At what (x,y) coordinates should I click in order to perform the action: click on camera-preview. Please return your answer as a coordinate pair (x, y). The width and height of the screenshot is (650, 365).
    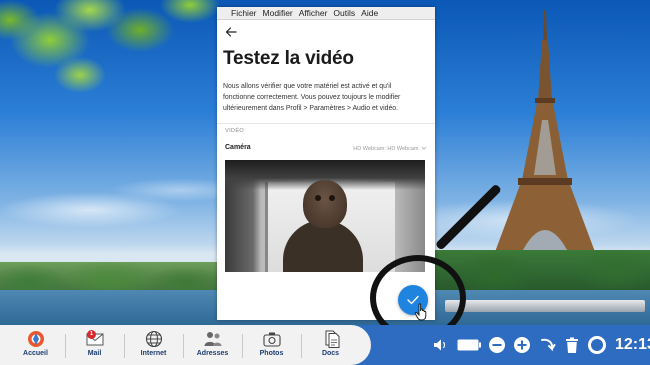
    Looking at the image, I should click on (325, 216).